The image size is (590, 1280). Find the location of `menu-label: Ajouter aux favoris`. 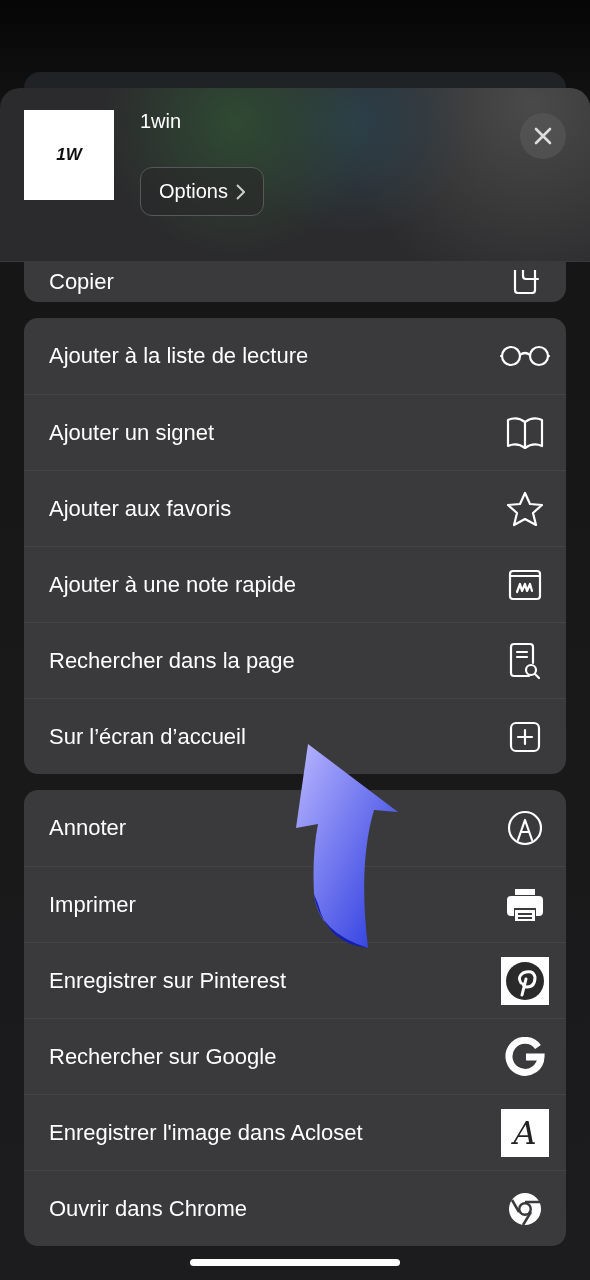

menu-label: Ajouter aux favoris is located at coordinates (140, 508).